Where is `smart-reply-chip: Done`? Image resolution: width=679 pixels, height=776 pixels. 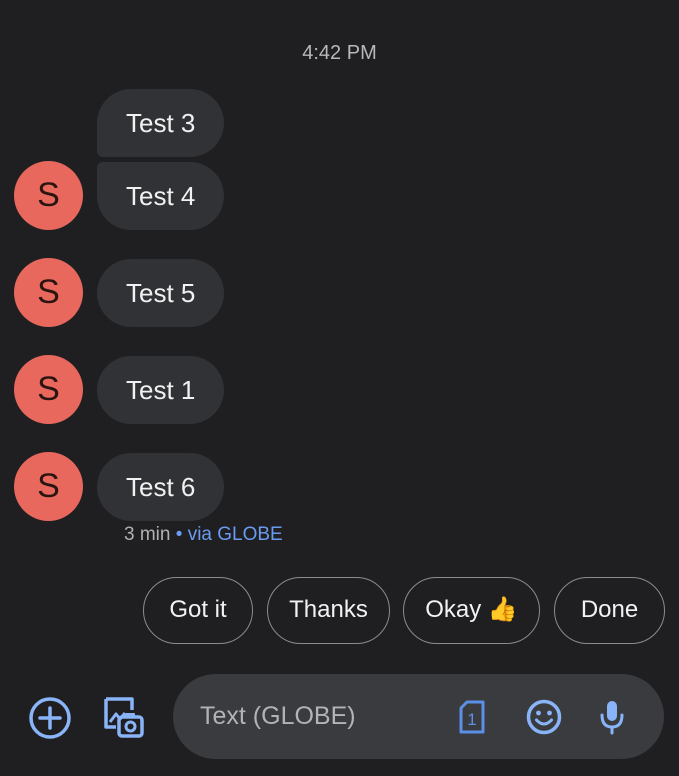 smart-reply-chip: Done is located at coordinates (609, 610).